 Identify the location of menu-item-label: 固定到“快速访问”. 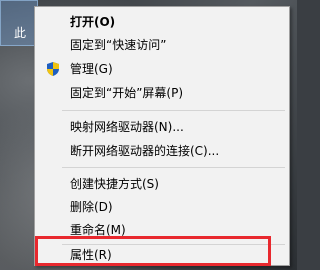
(118, 45).